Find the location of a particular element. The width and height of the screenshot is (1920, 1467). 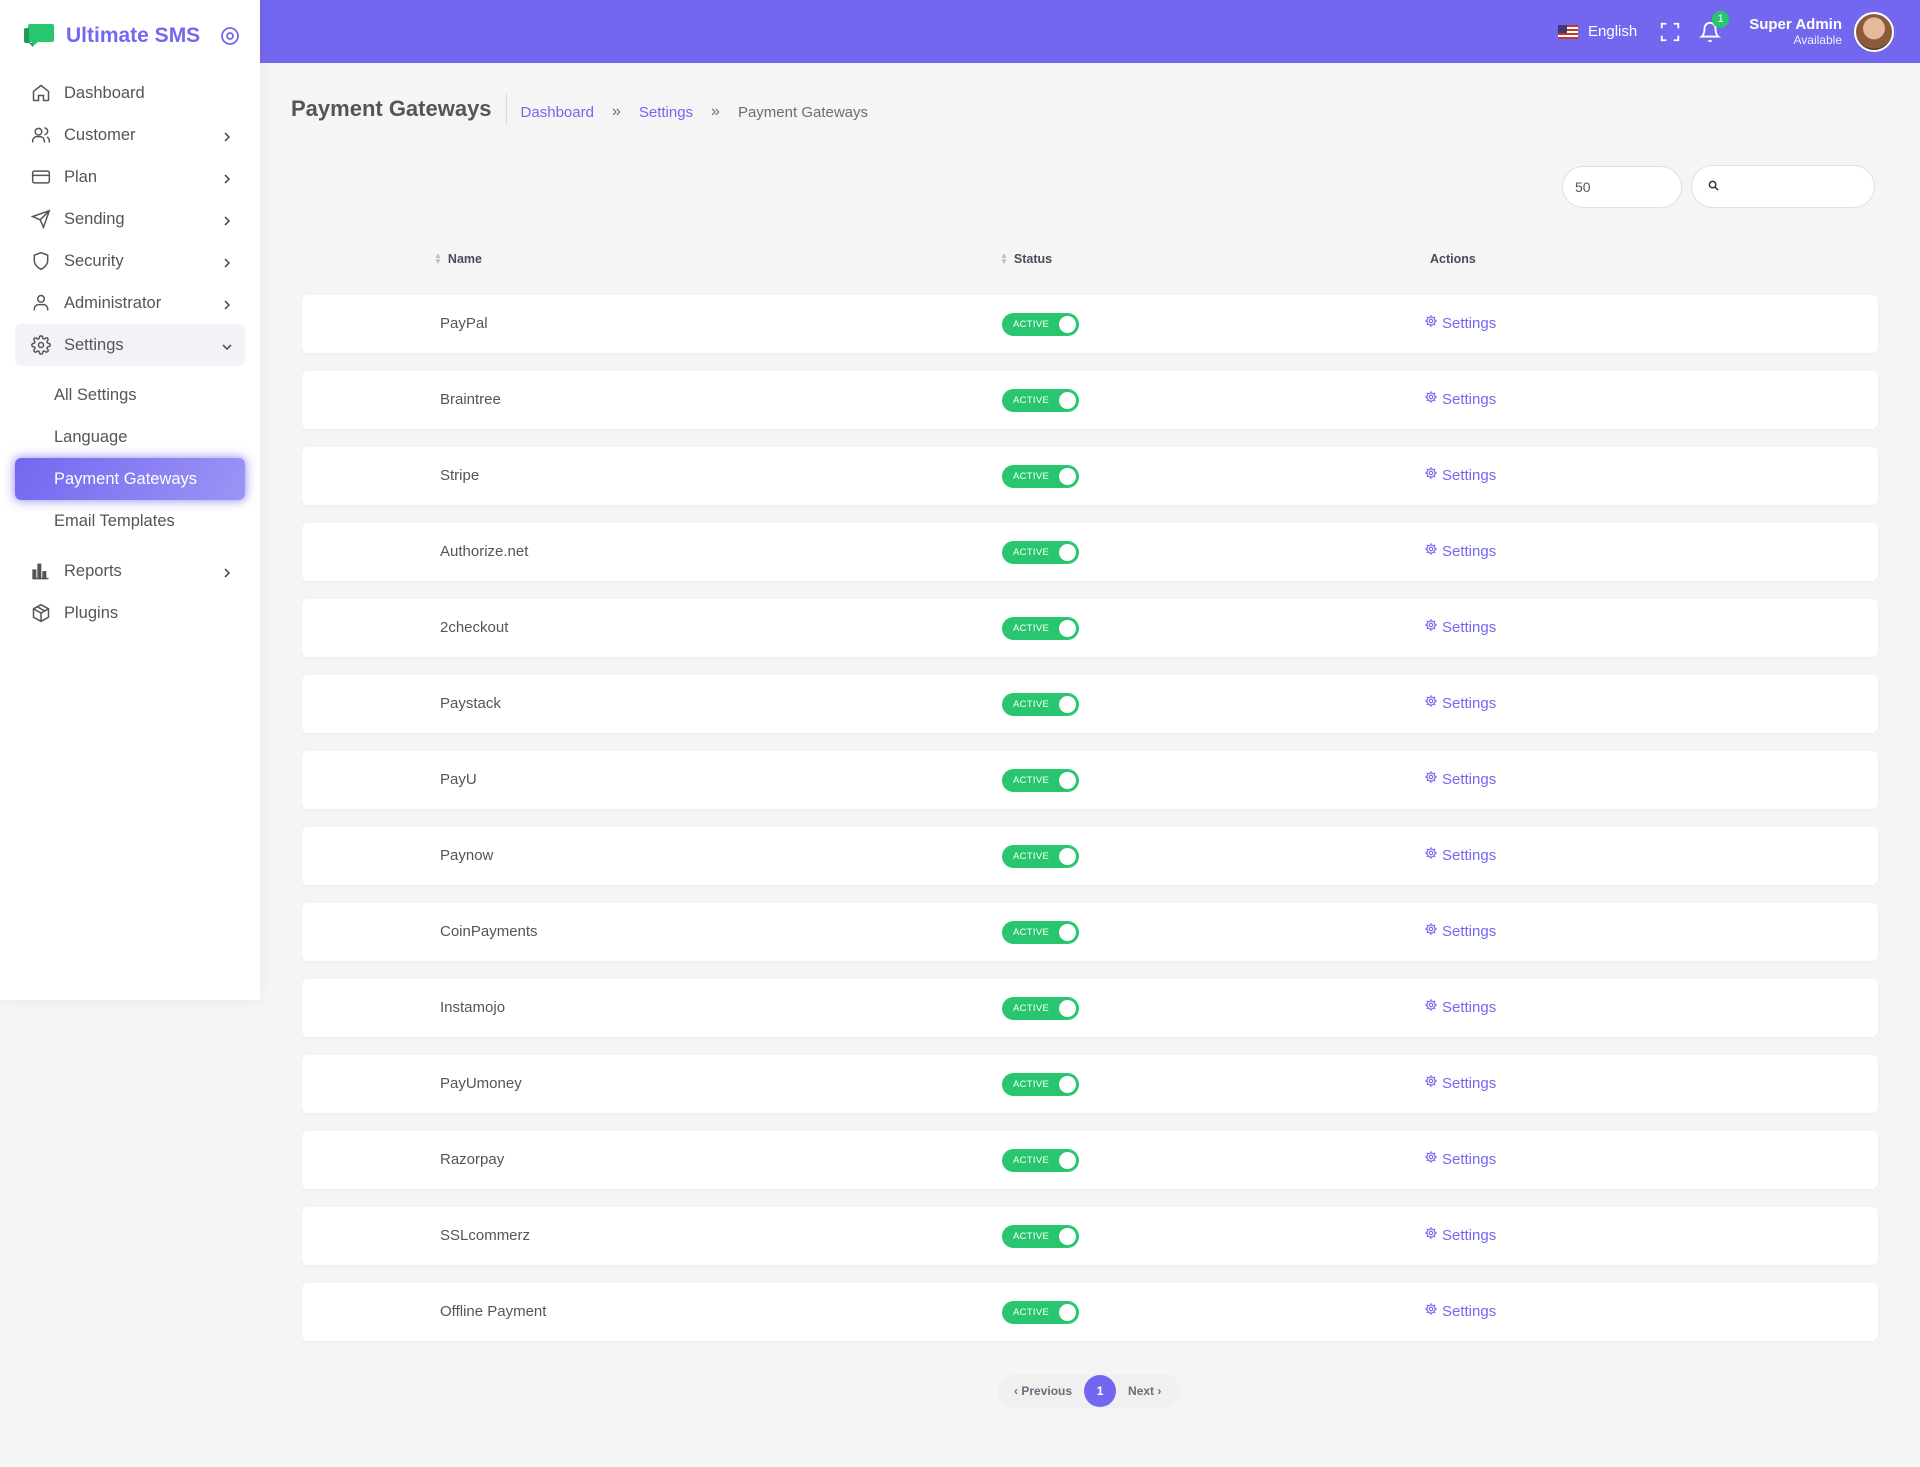

search-input is located at coordinates (1797, 186).